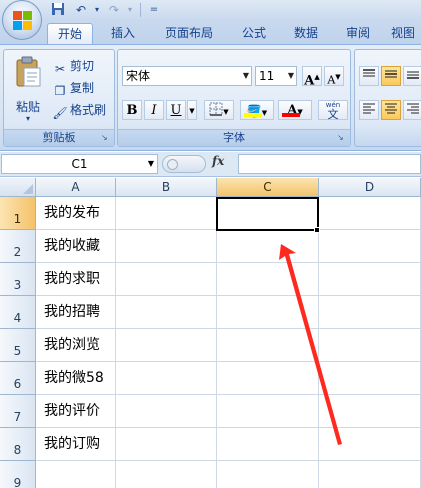 This screenshot has width=421, height=488. I want to click on office-logo-icon, so click(22, 20).